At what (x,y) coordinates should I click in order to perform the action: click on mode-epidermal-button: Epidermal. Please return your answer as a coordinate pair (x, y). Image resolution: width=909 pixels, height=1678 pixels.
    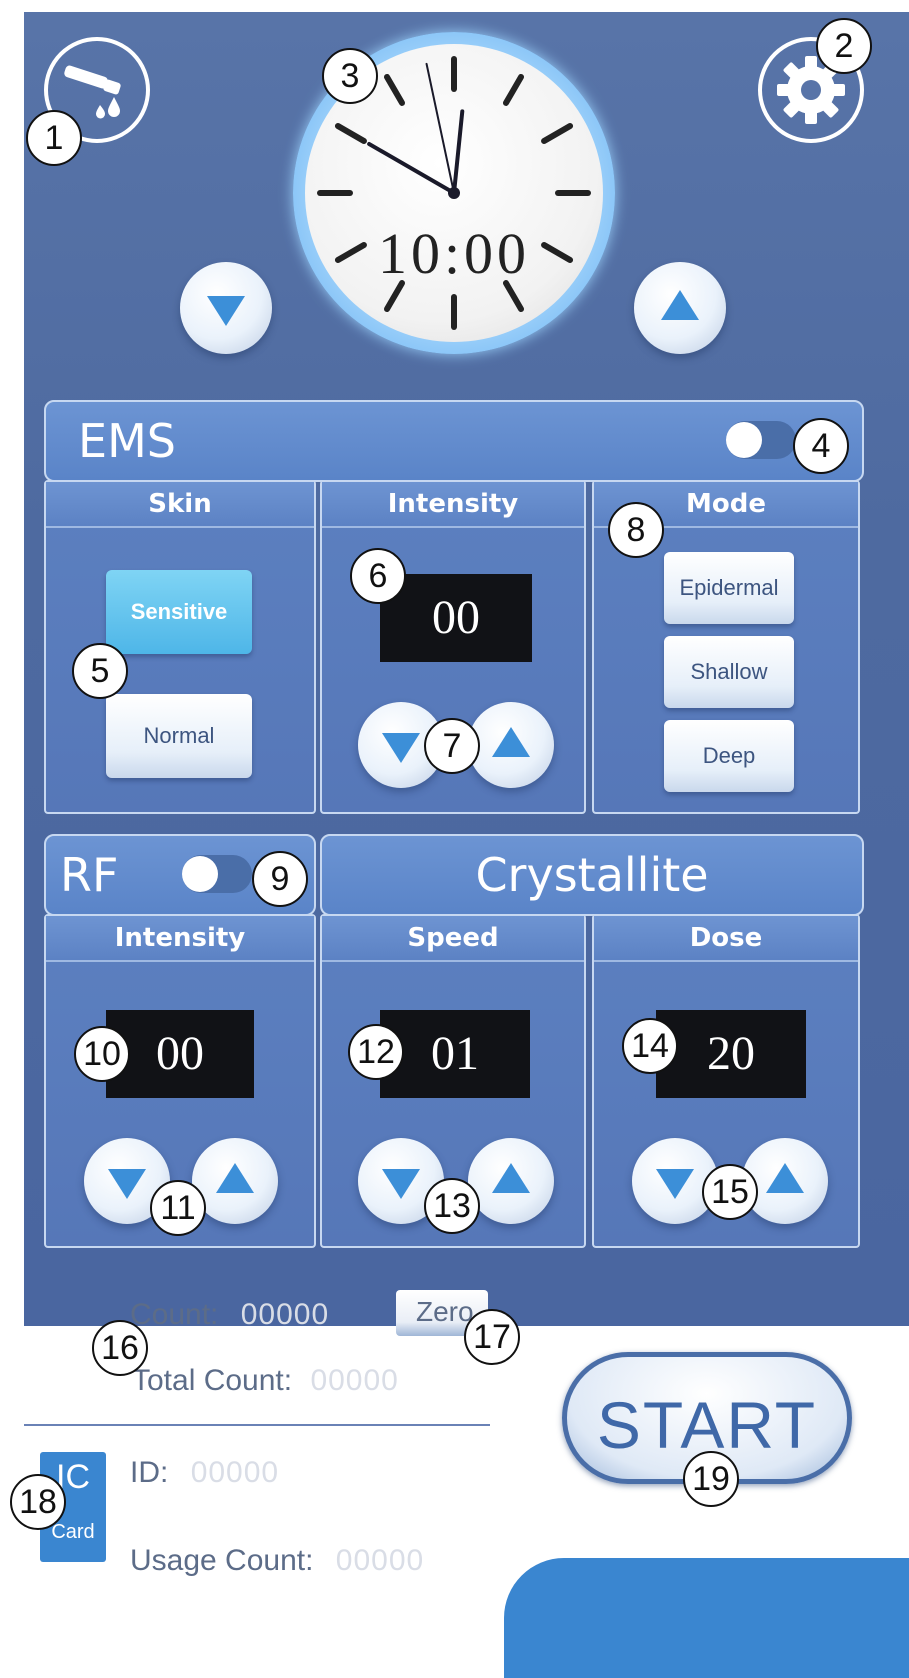
    Looking at the image, I should click on (729, 588).